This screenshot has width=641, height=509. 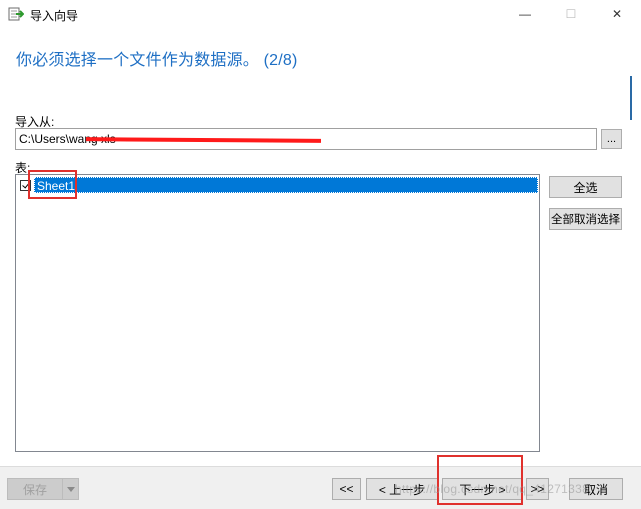 I want to click on maximize-button: ☐, so click(x=571, y=14).